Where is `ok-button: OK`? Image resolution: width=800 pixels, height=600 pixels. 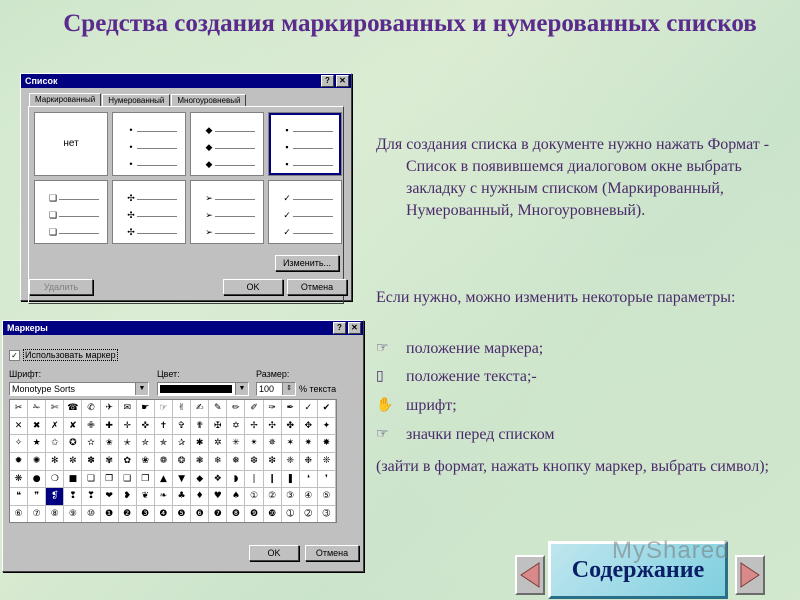 ok-button: OK is located at coordinates (253, 287).